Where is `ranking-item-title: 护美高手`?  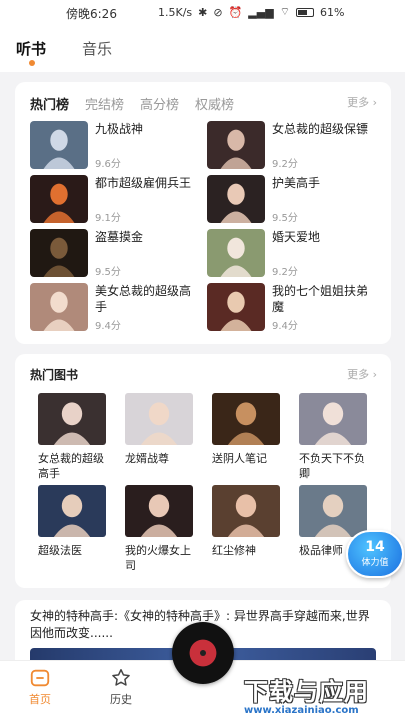
ranking-item-title: 护美高手 is located at coordinates (296, 183).